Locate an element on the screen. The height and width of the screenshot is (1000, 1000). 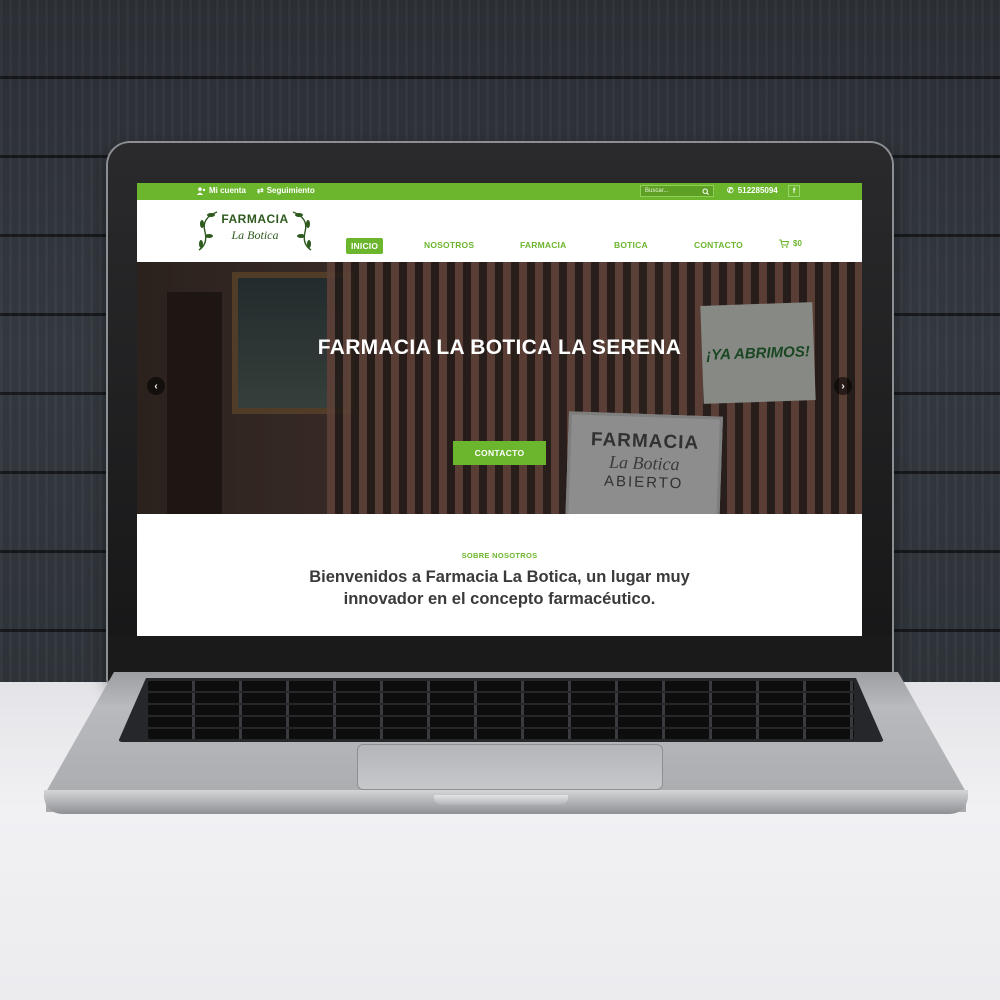
phone-icon: ✆ is located at coordinates (730, 190).